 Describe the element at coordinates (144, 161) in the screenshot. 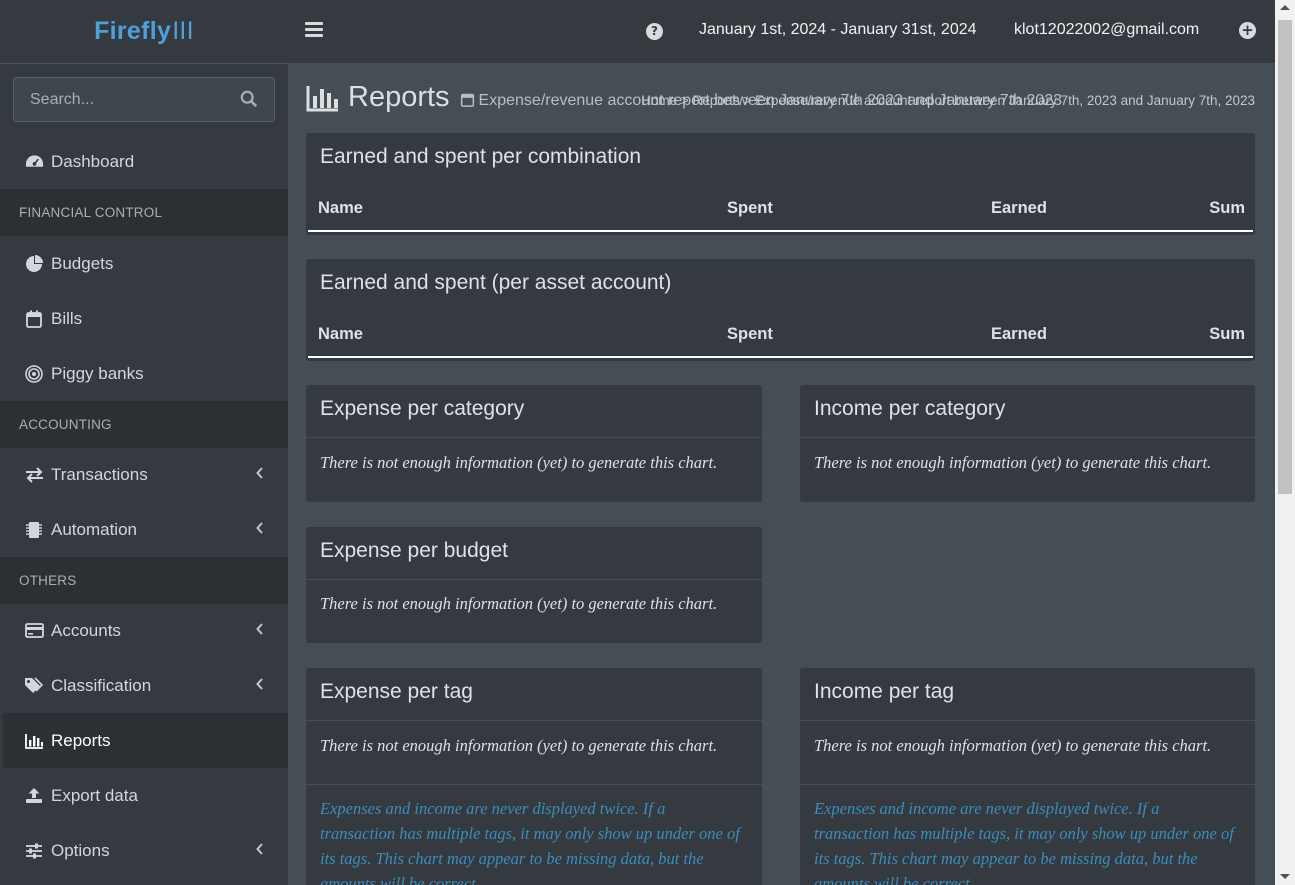

I see `sidebar-item-dashboard: Dashboard` at that location.